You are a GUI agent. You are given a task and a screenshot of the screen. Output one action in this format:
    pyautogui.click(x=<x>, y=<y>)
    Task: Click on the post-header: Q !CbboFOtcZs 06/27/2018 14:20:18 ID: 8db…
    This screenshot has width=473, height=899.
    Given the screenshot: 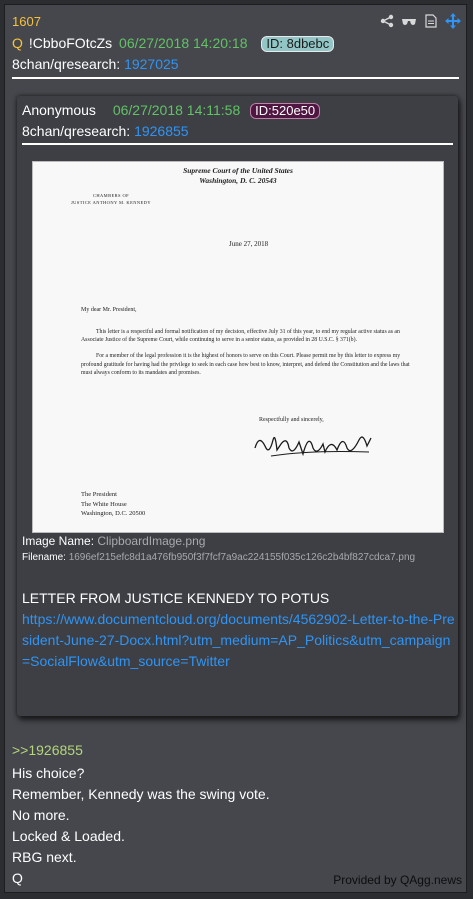 What is the action you would take?
    pyautogui.click(x=173, y=43)
    